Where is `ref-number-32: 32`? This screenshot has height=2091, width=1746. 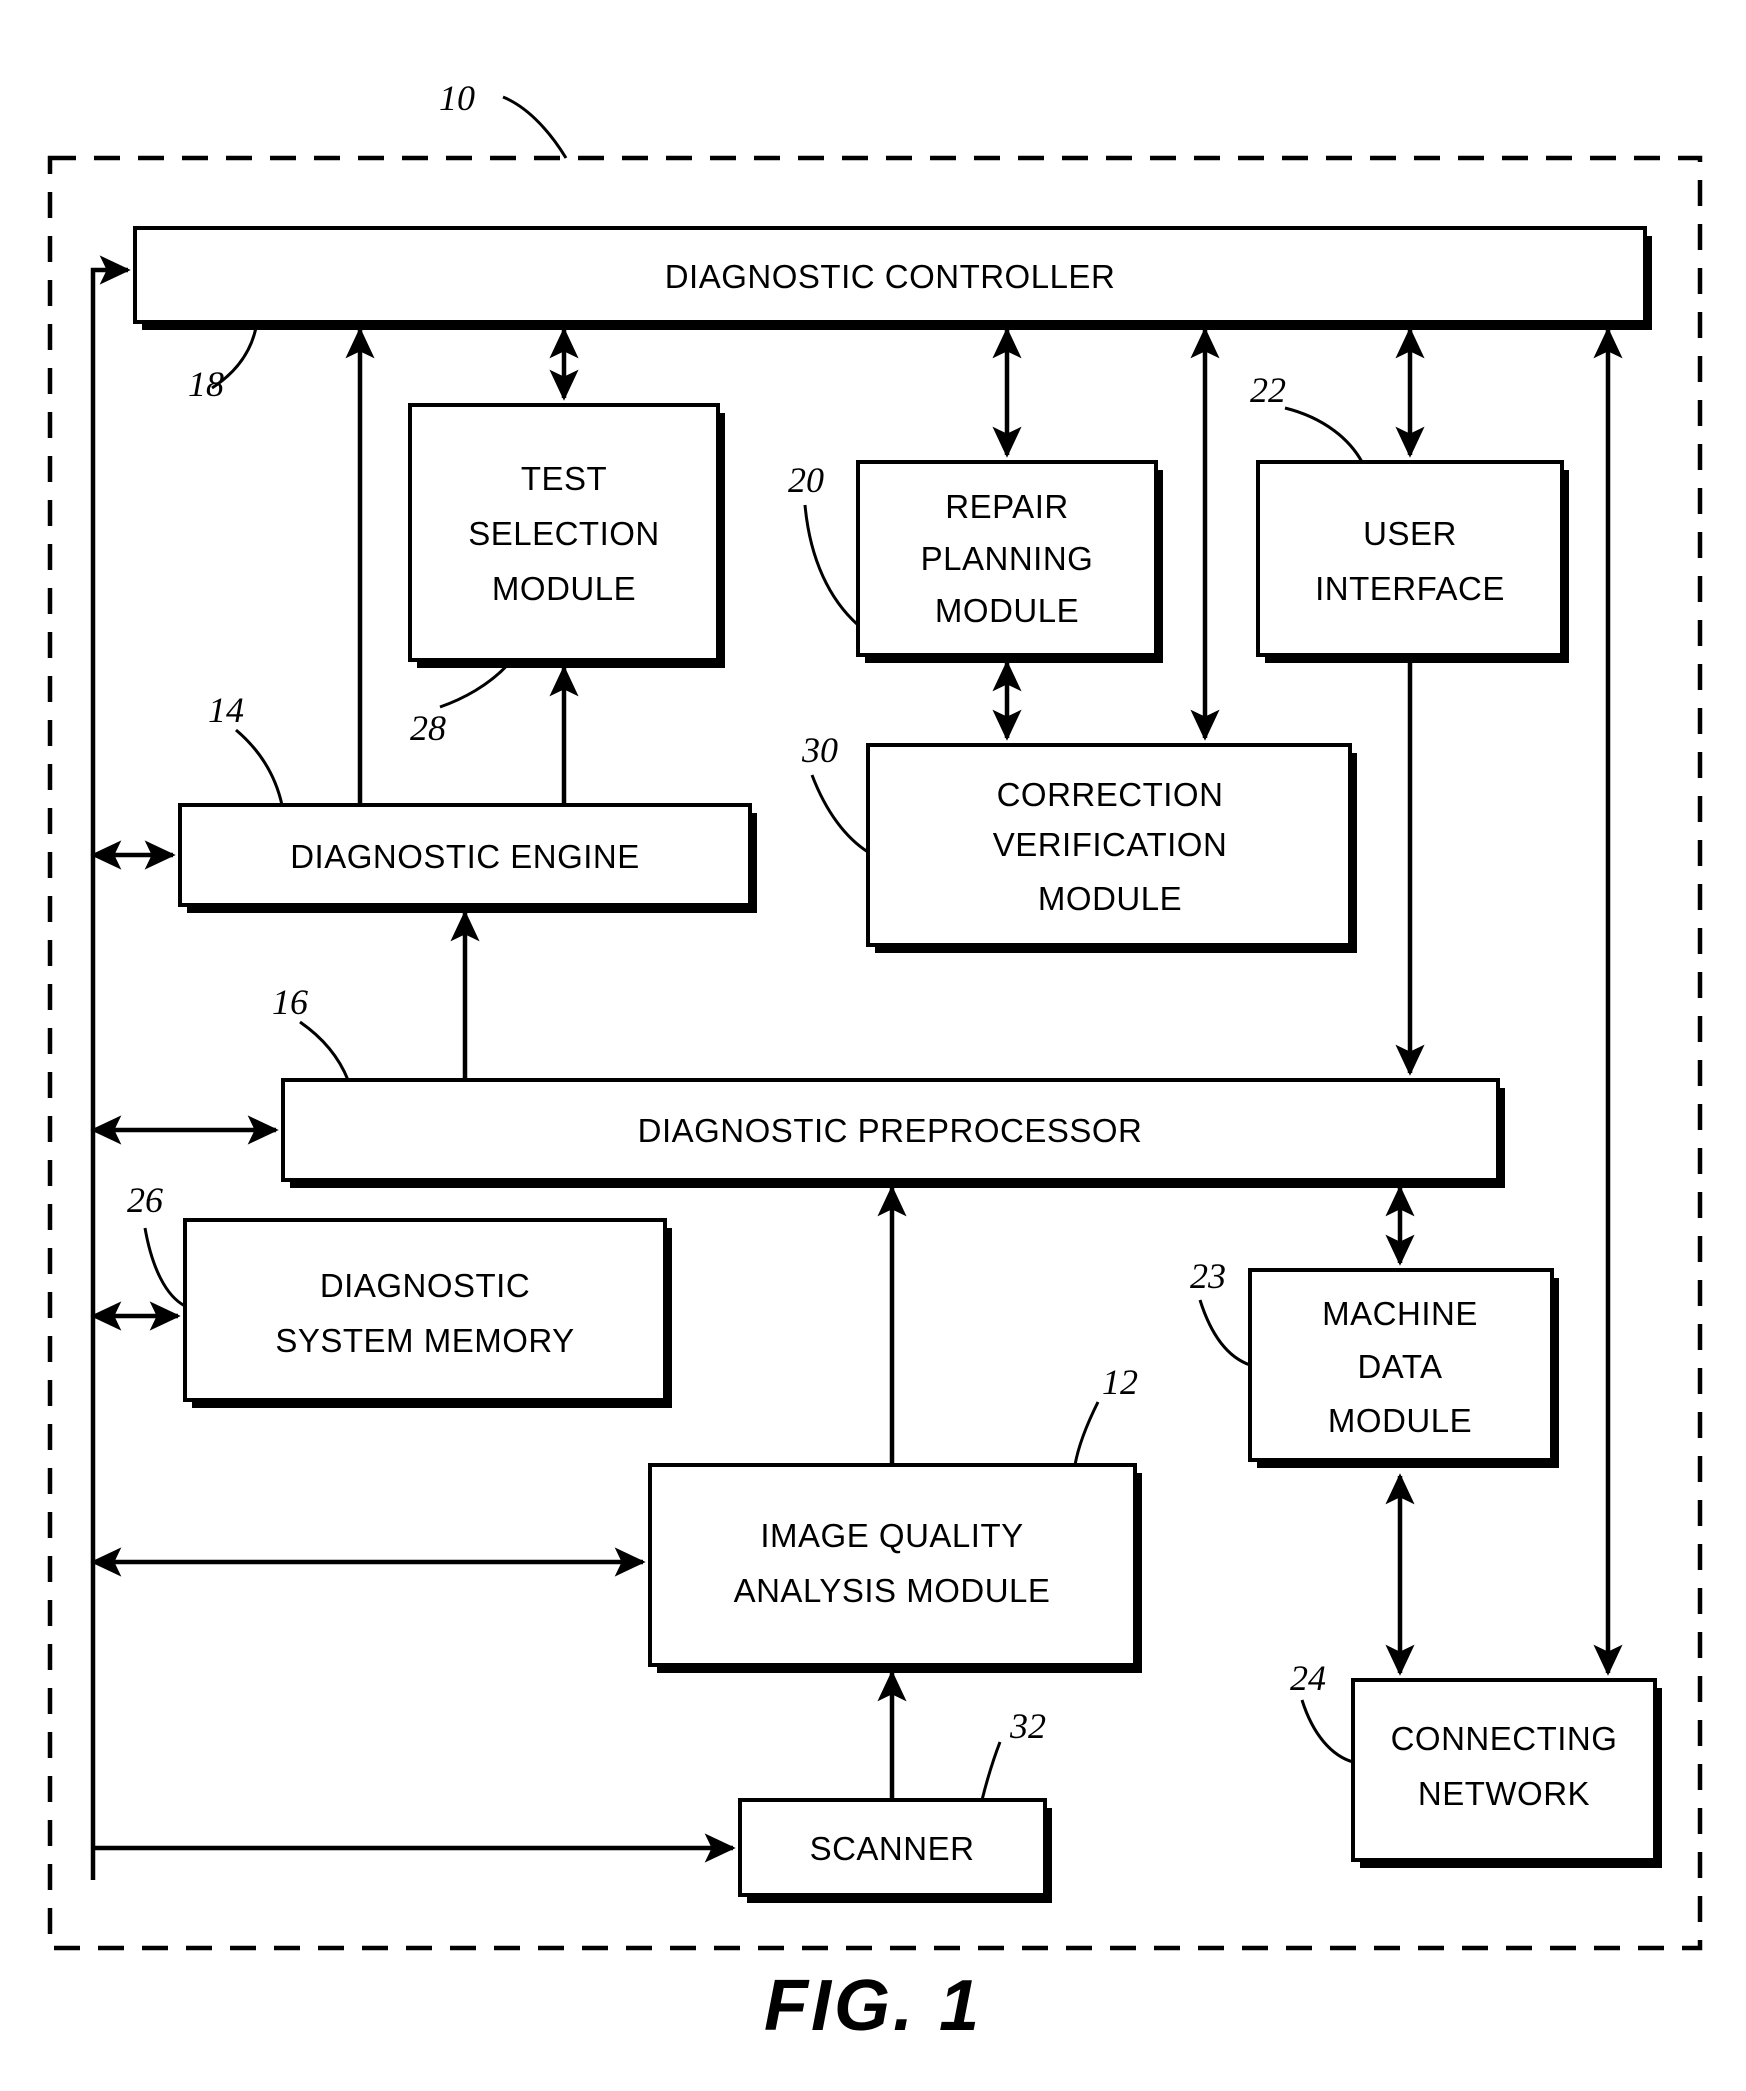
ref-number-32: 32 is located at coordinates (1027, 1726).